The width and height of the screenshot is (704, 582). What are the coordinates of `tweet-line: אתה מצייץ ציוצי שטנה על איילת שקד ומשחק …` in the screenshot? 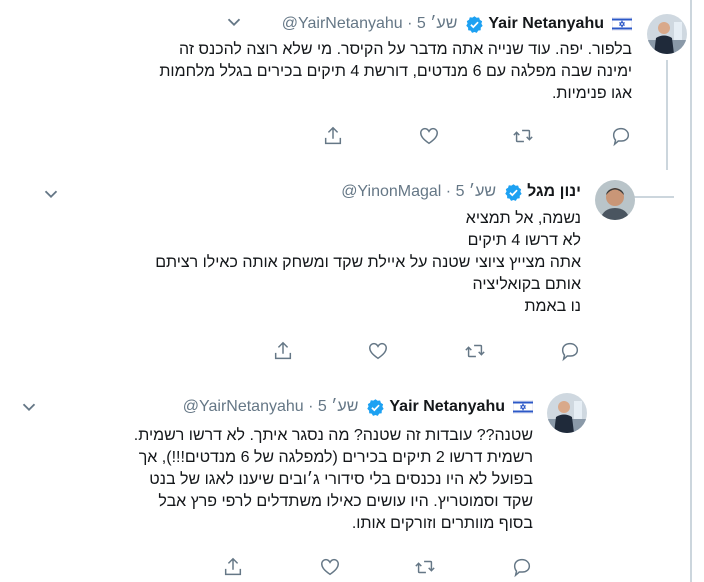 It's located at (368, 262).